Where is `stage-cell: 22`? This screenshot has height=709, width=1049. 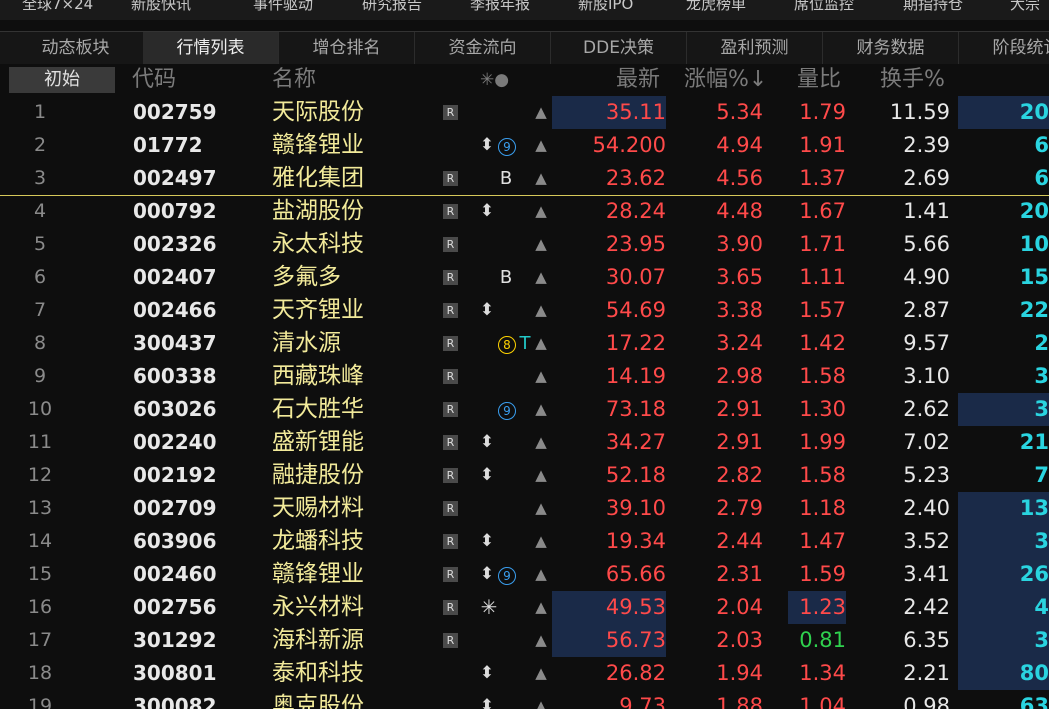
stage-cell: 22 is located at coordinates (1034, 310).